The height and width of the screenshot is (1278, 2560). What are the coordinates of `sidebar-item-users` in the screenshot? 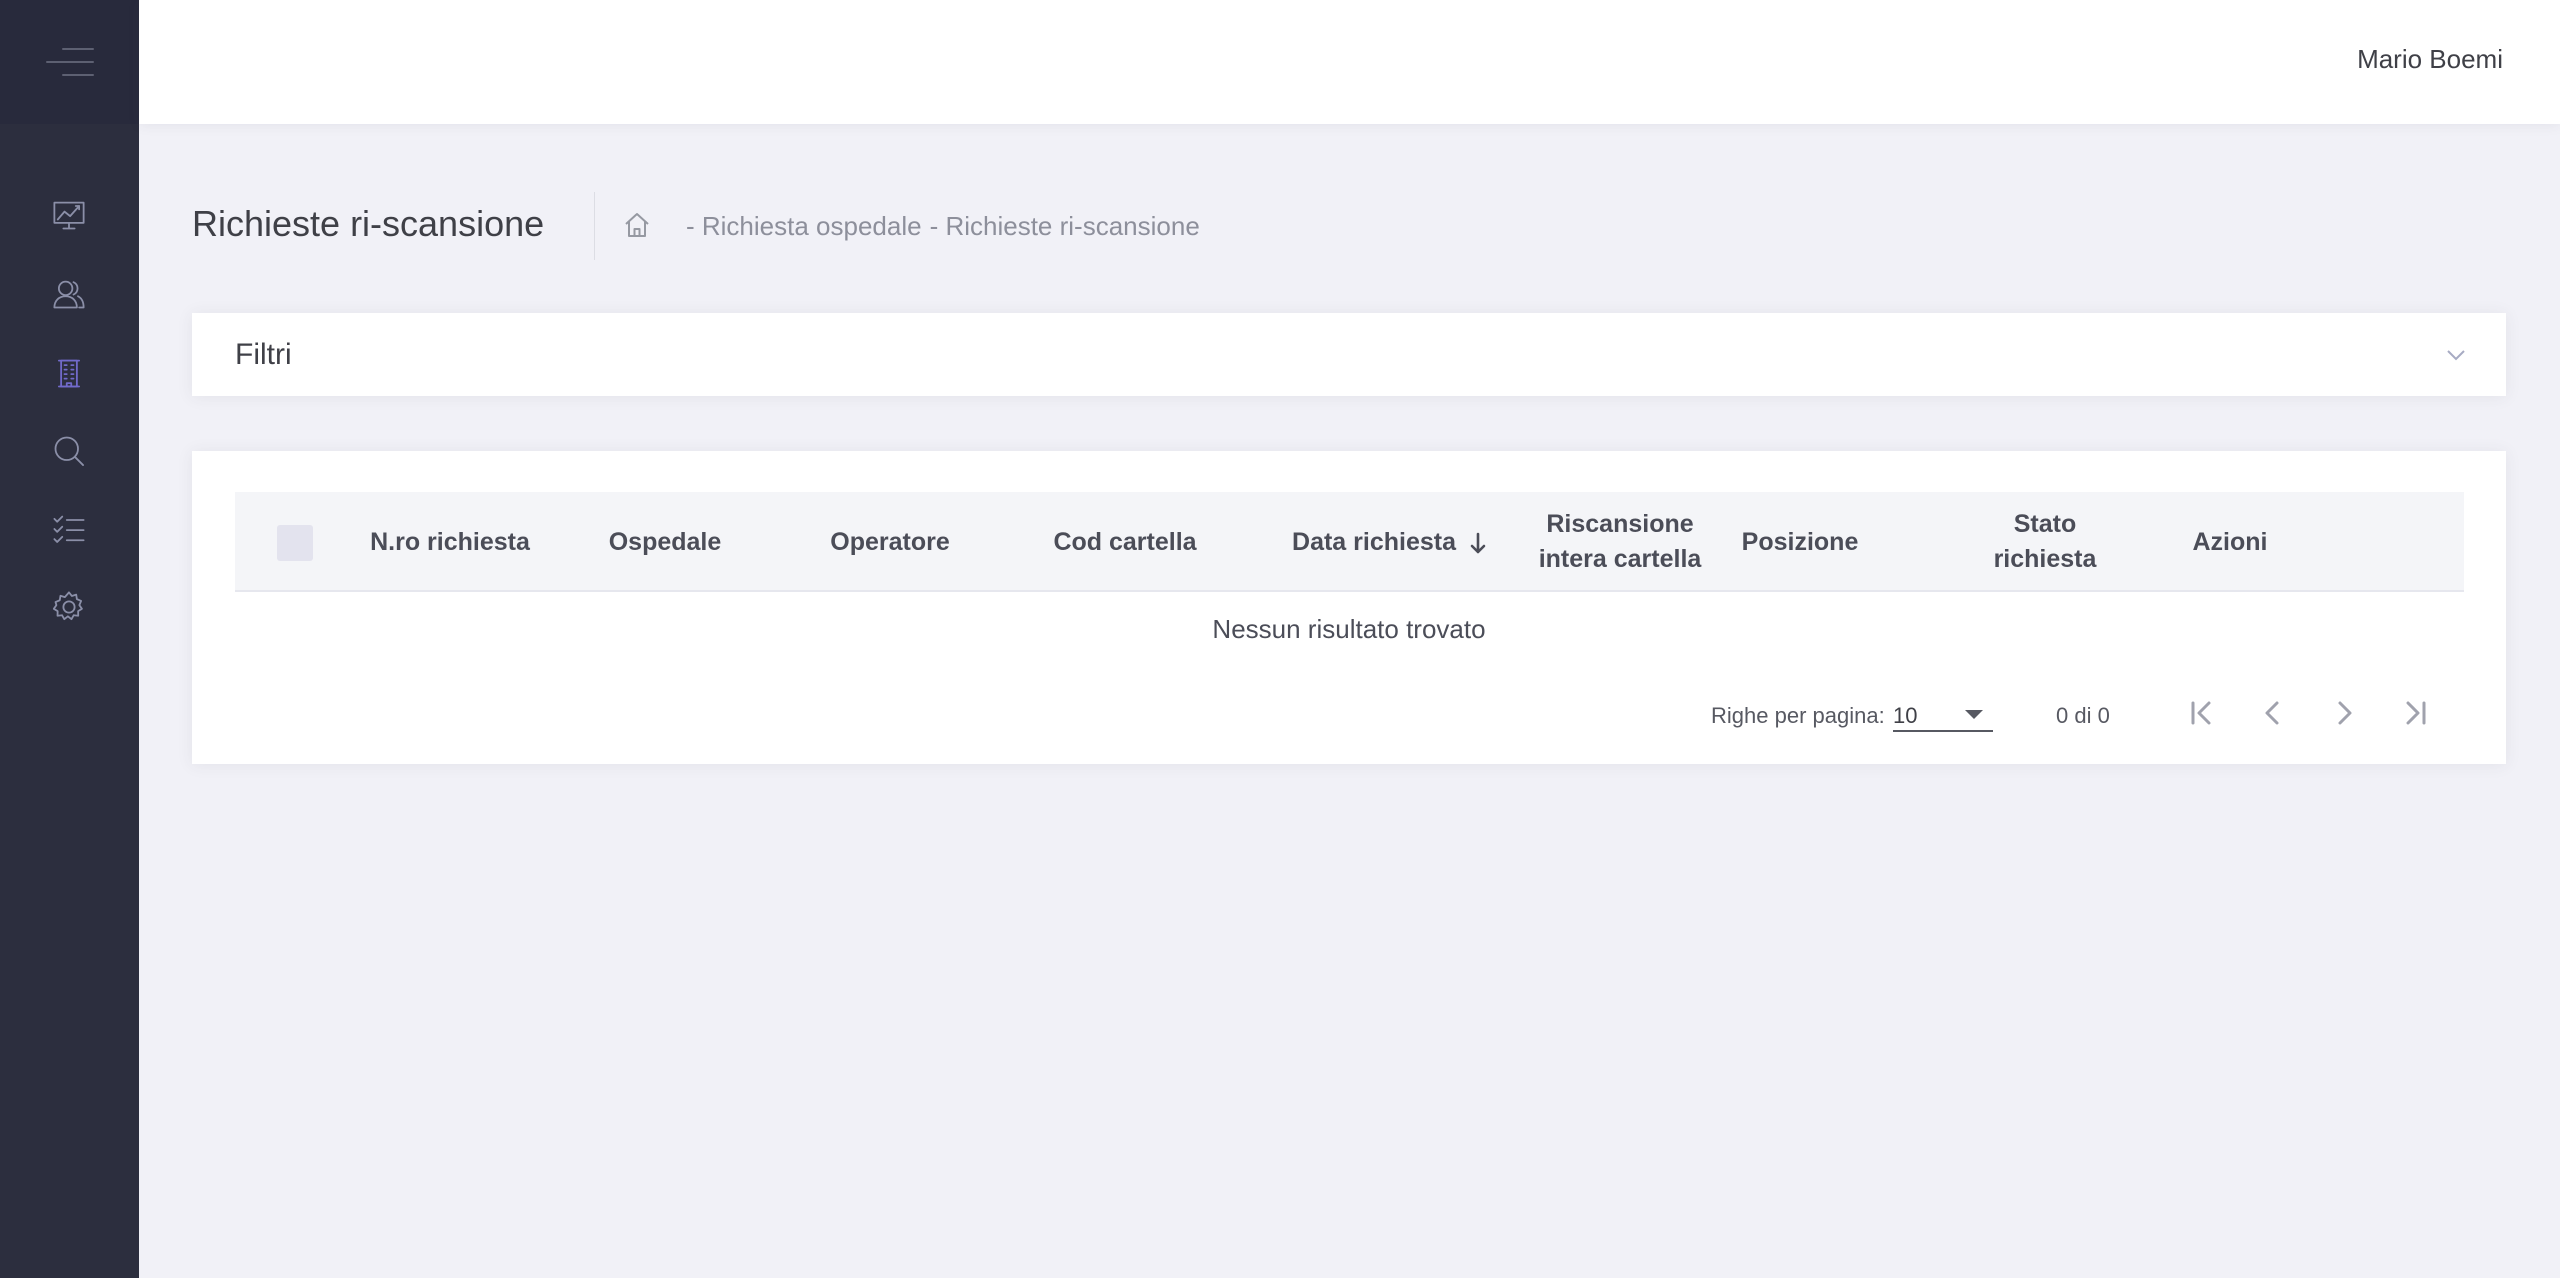 It's located at (69, 294).